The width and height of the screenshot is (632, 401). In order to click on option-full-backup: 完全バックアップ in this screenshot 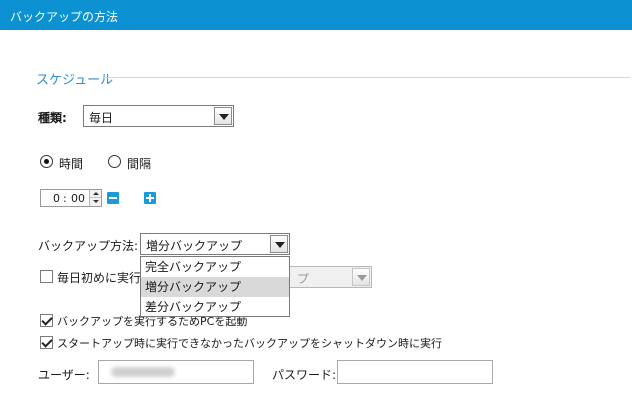, I will do `click(215, 267)`.